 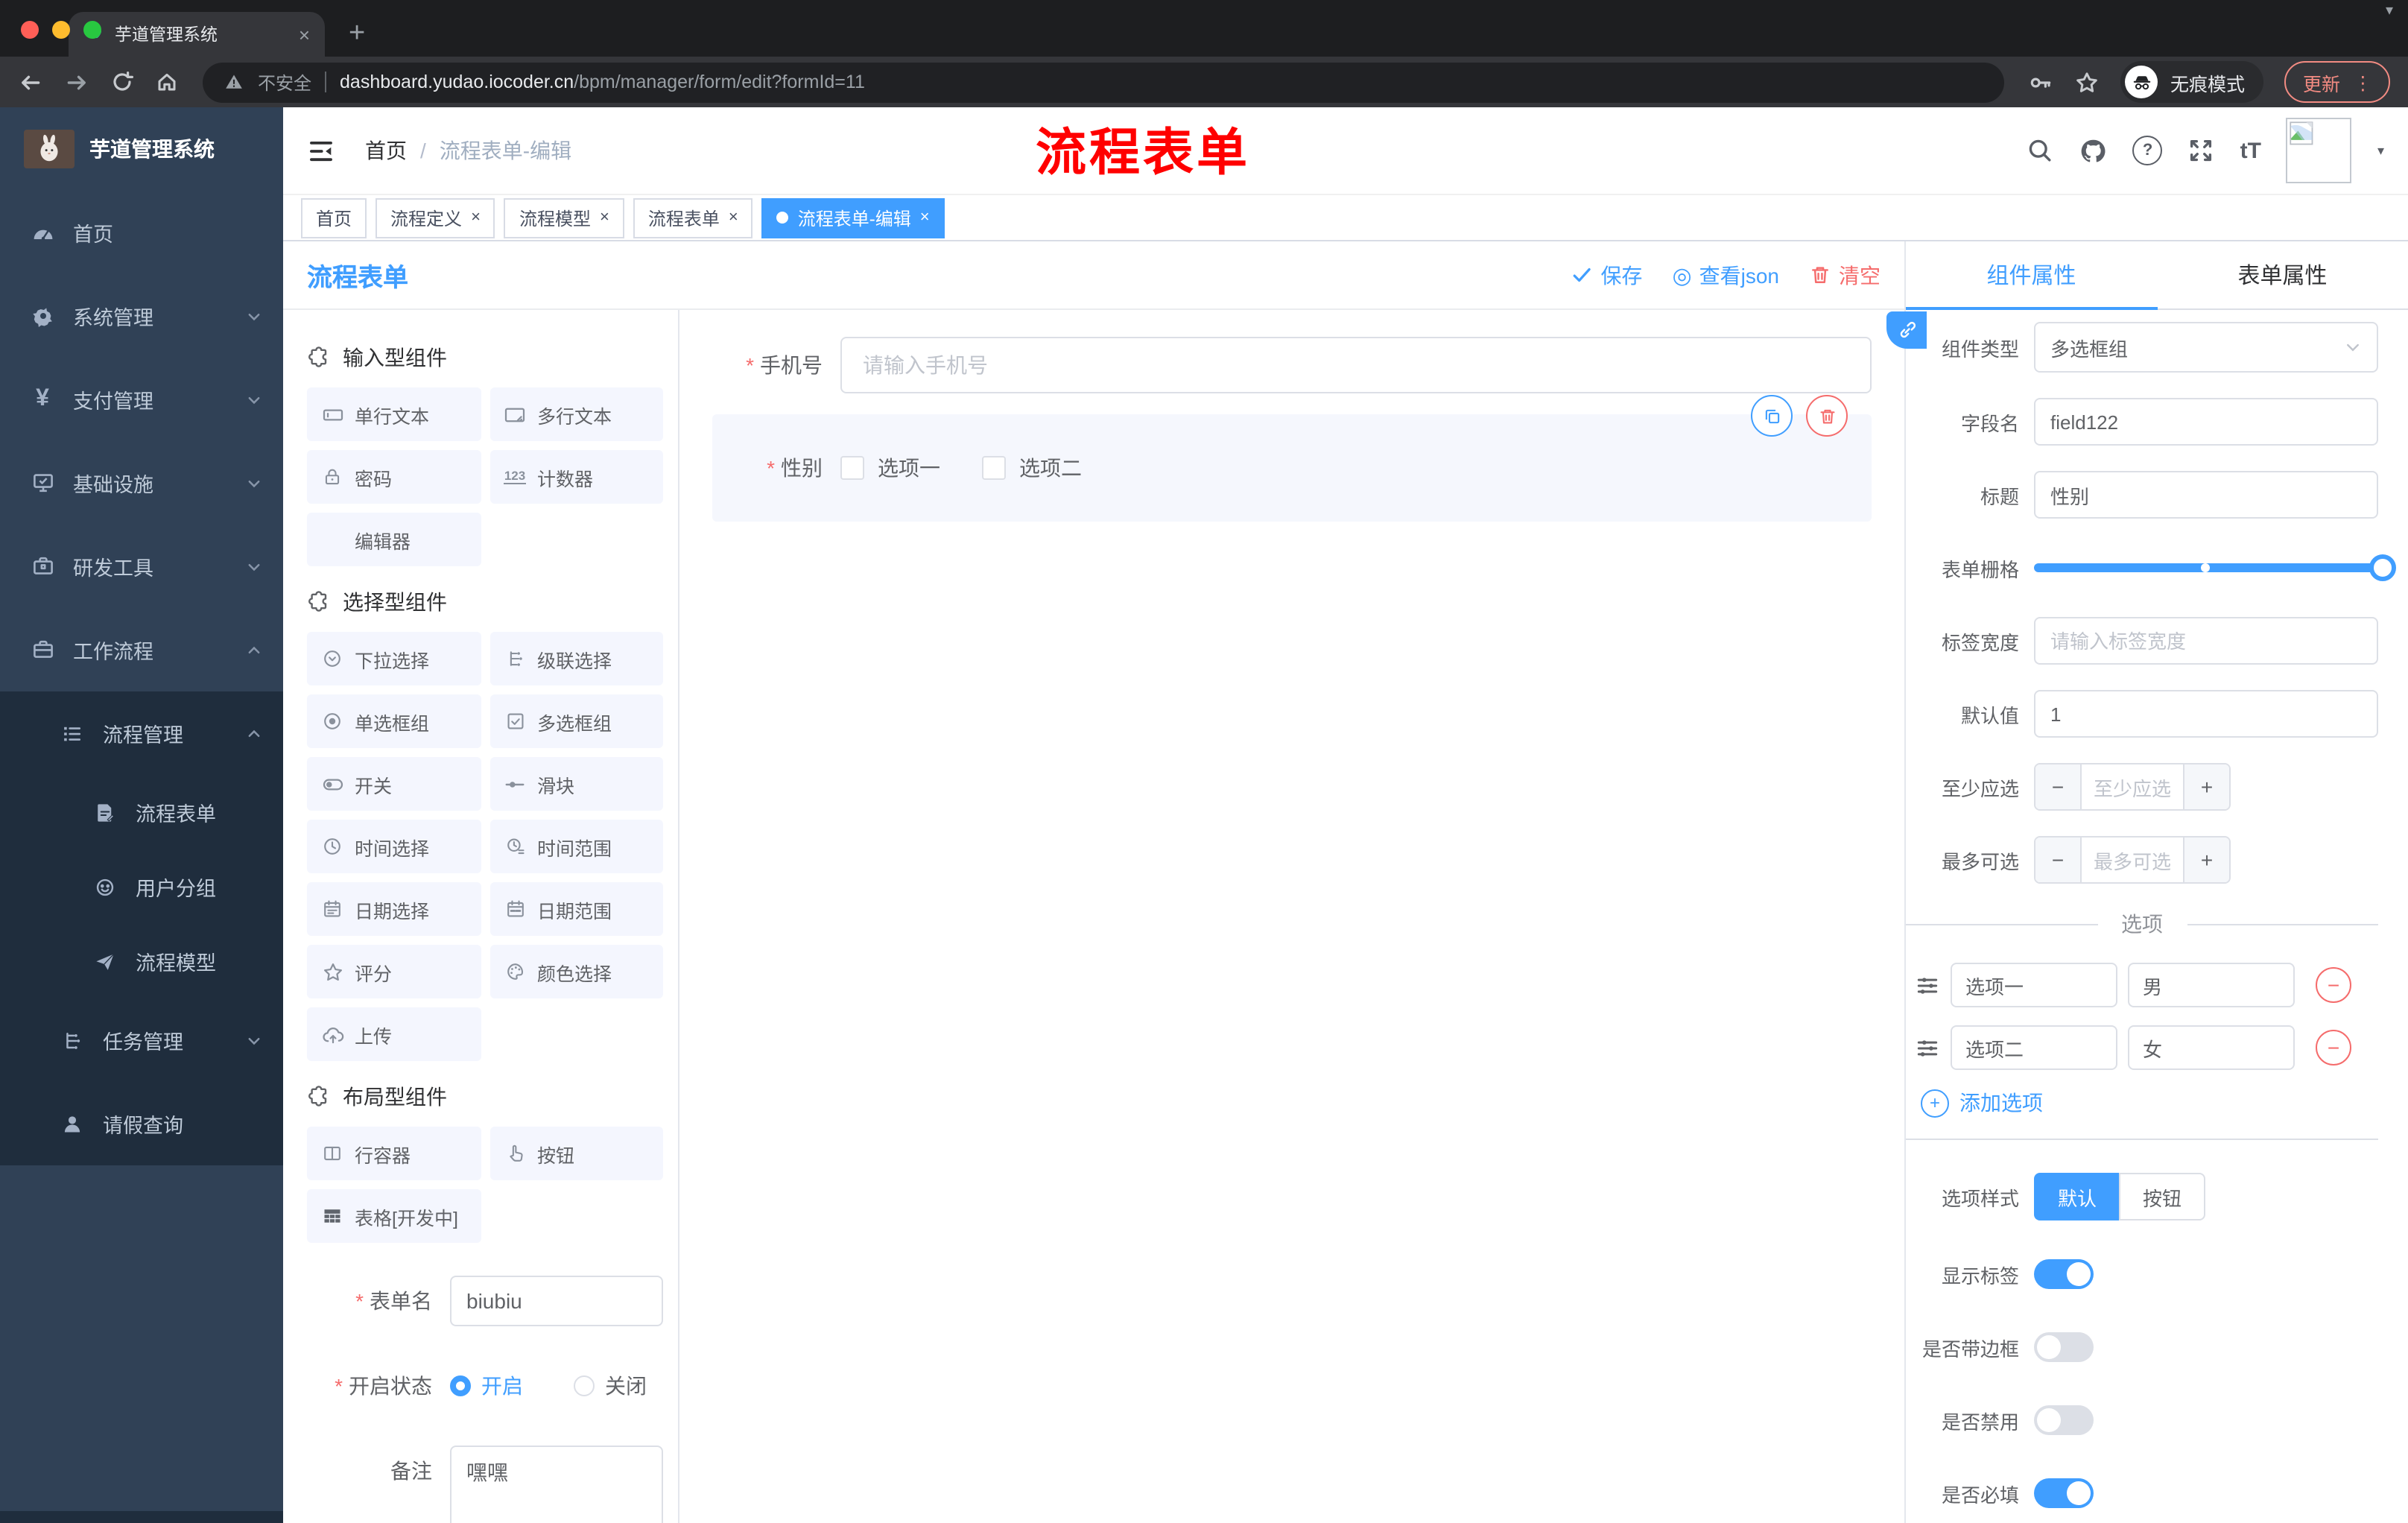 What do you see at coordinates (141, 1040) in the screenshot?
I see `sidebar-item-task-mgmt: 任务管理` at bounding box center [141, 1040].